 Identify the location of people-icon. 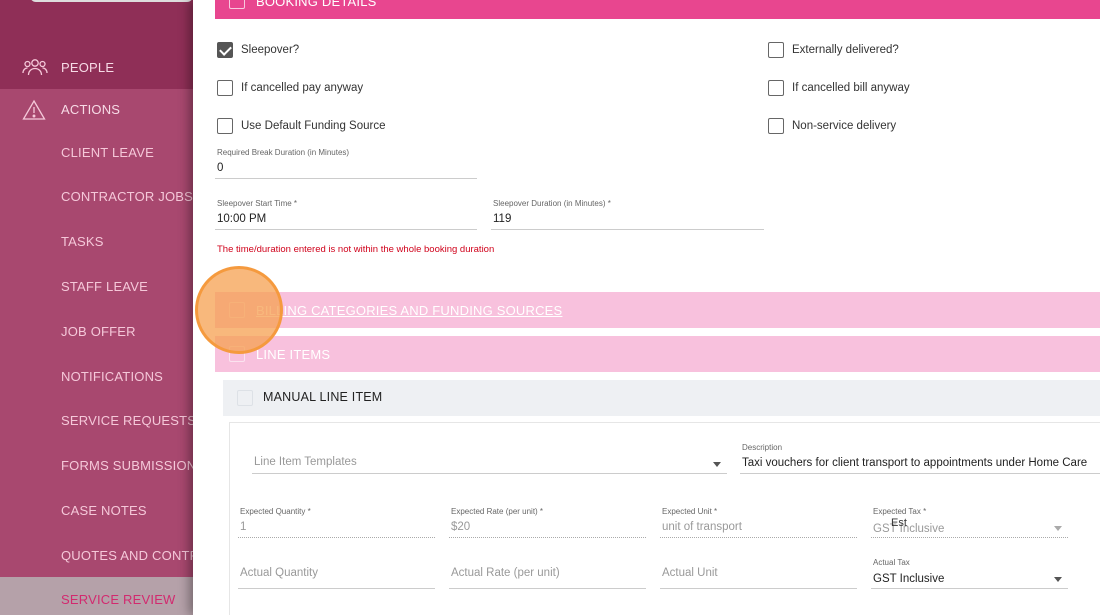
(35, 67).